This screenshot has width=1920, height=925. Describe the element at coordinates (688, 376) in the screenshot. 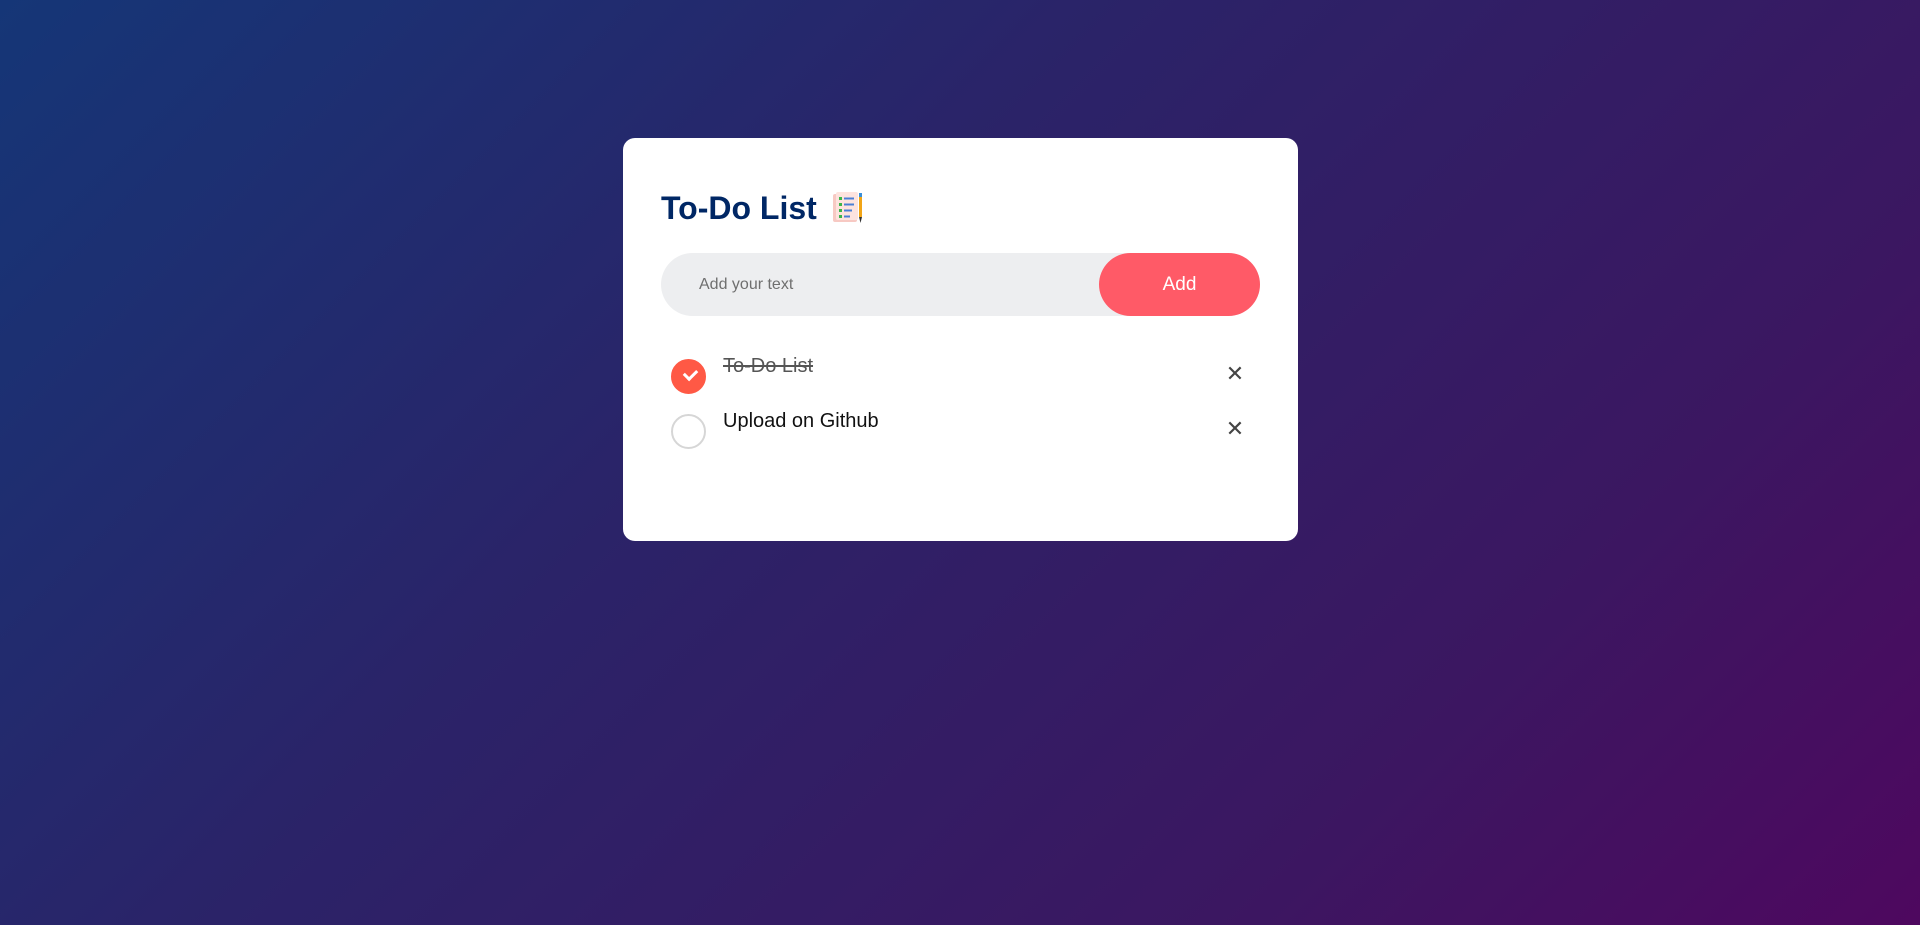

I see `checkbox-checked-icon` at that location.